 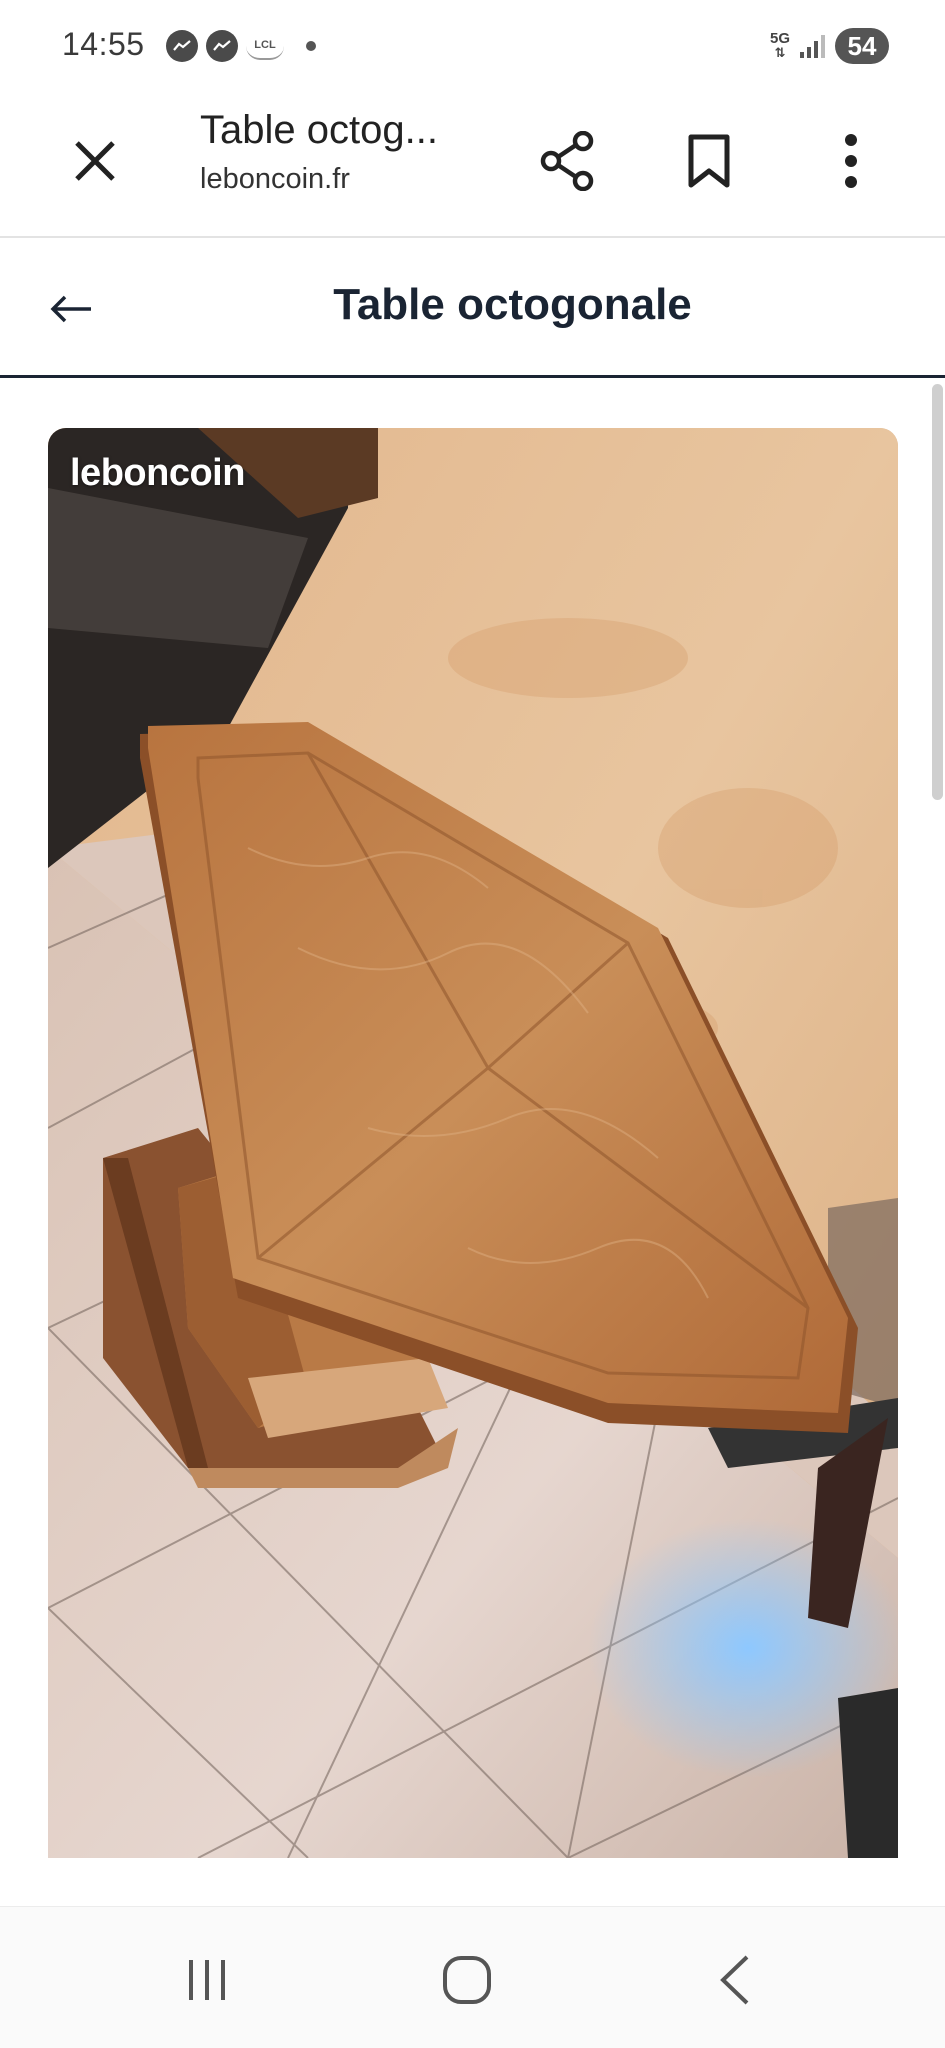 I want to click on more-vertical-icon, so click(x=851, y=161).